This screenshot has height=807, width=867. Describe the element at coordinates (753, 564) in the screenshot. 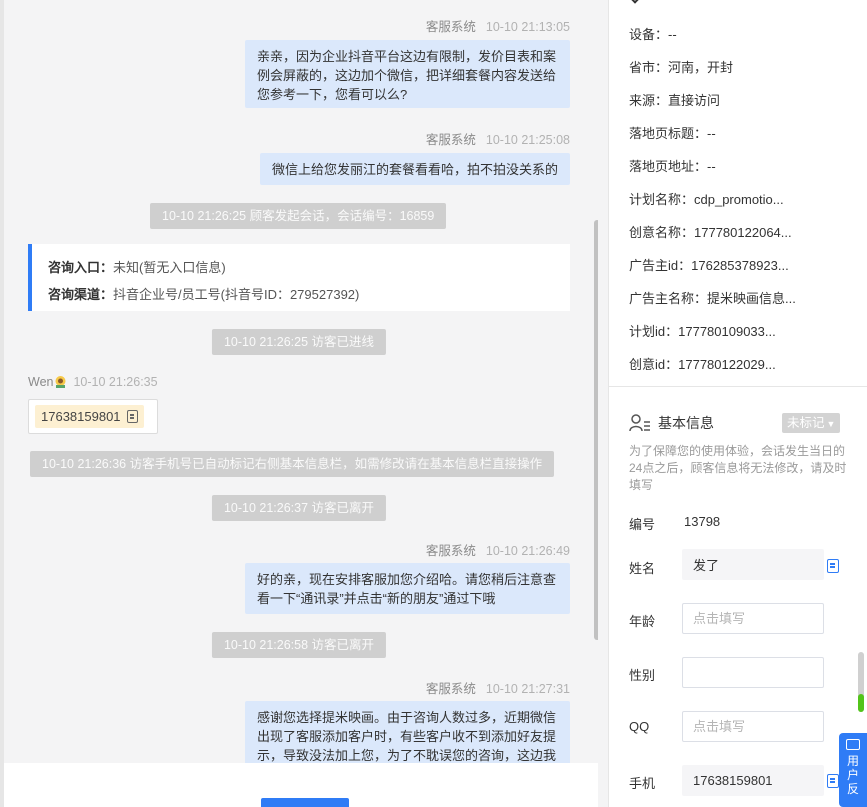

I see `name-input` at that location.